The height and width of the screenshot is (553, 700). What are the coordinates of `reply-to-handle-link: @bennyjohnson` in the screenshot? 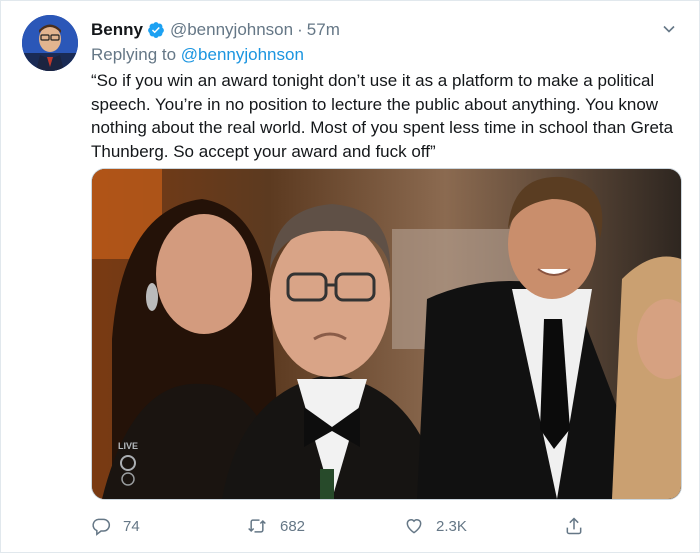 It's located at (242, 54).